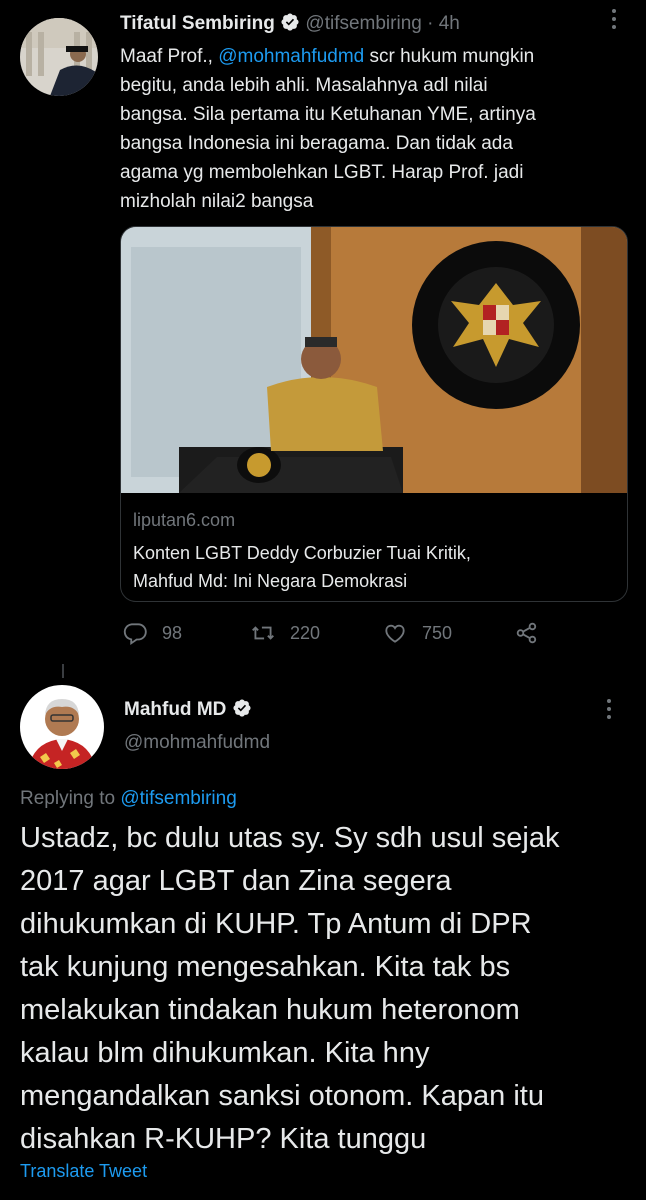 The height and width of the screenshot is (1200, 646). I want to click on tweet-2-header: Mahfud MD, so click(188, 709).